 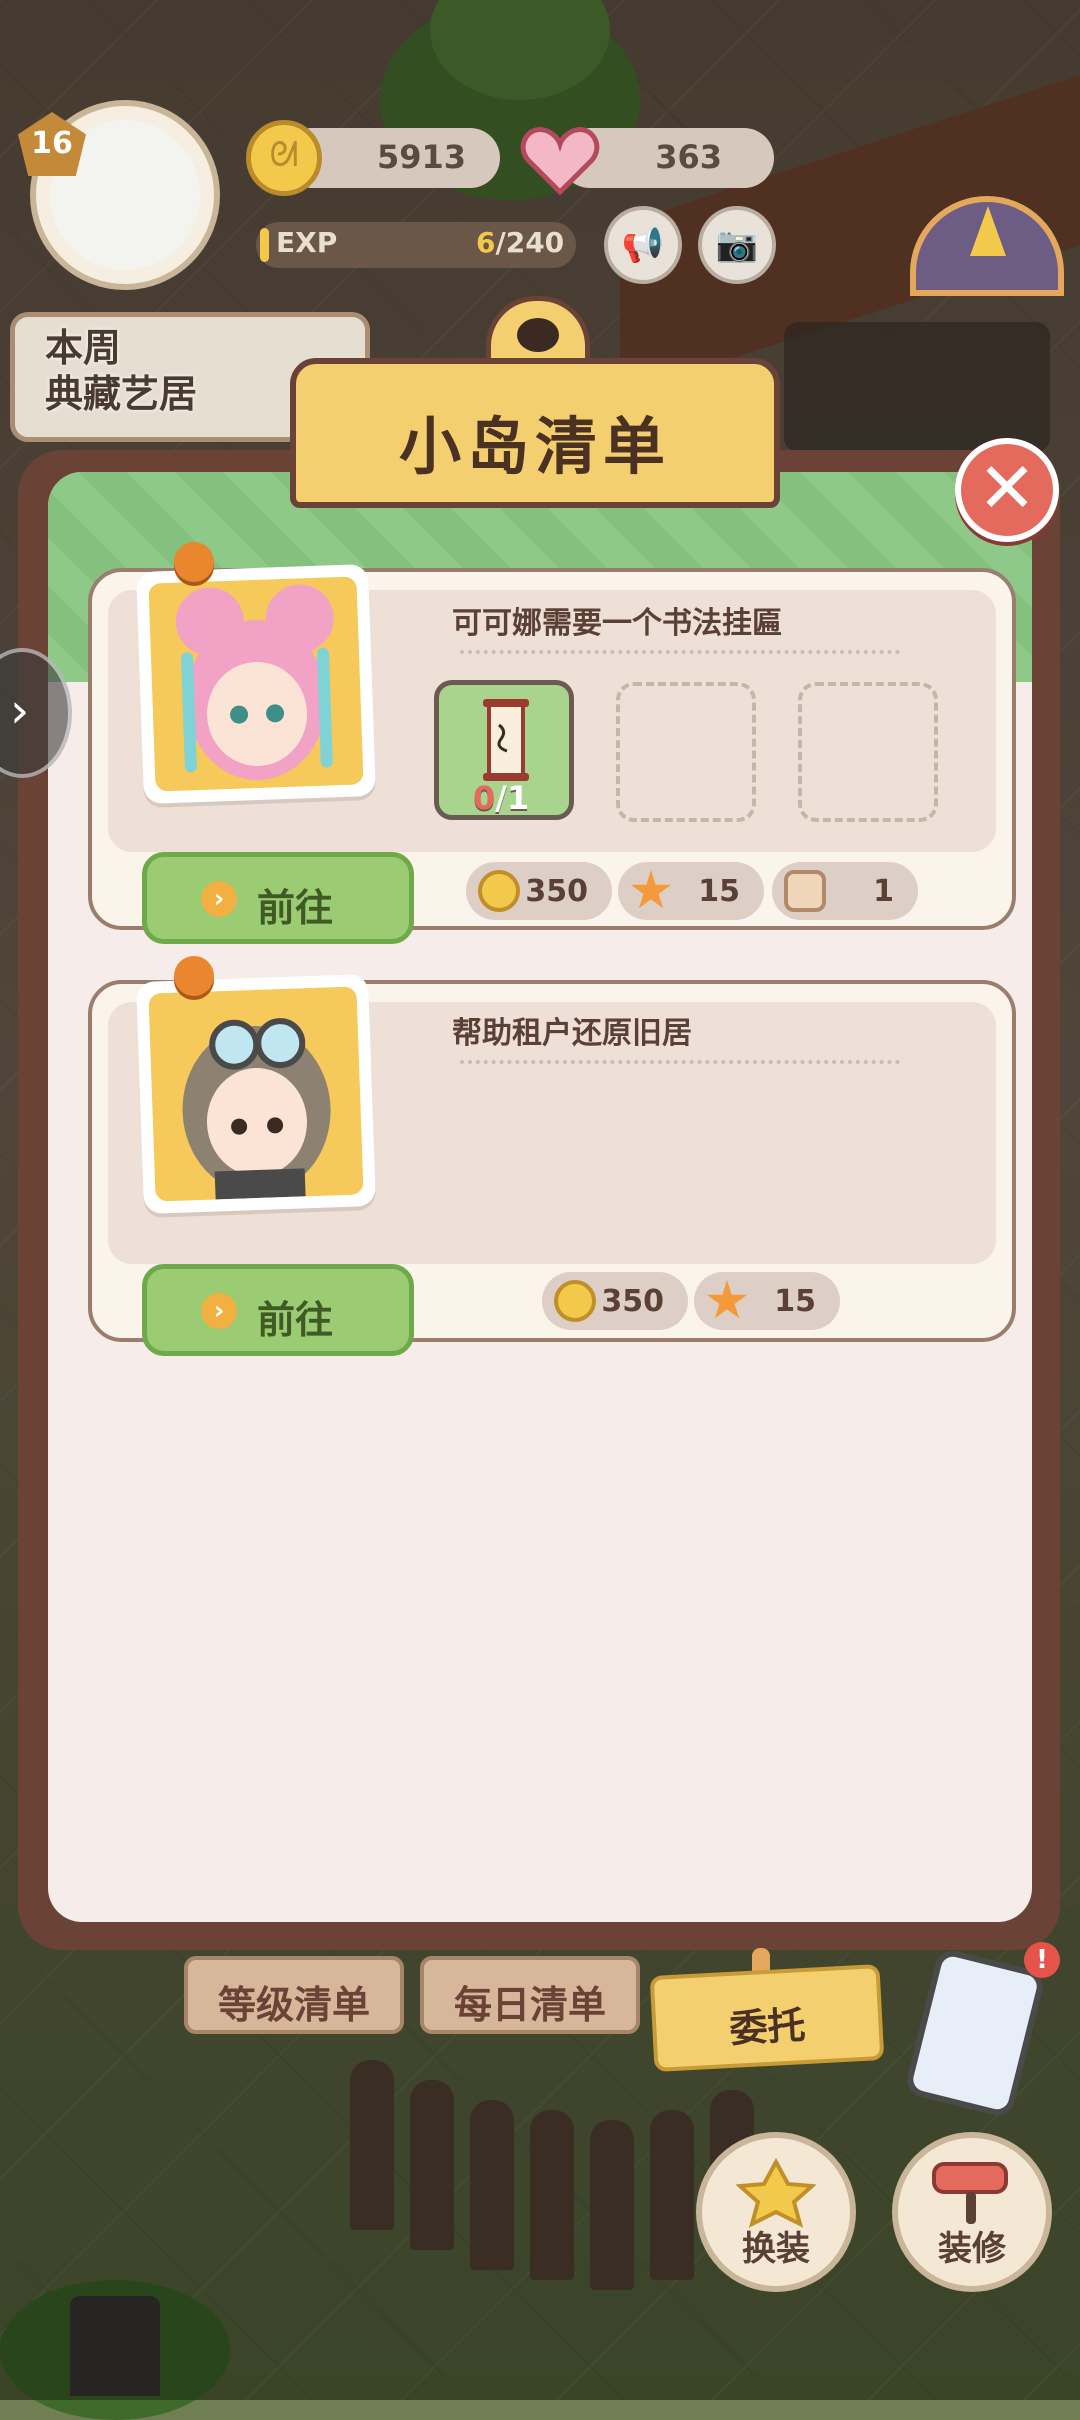 I want to click on exp-label: EXP, so click(x=307, y=242).